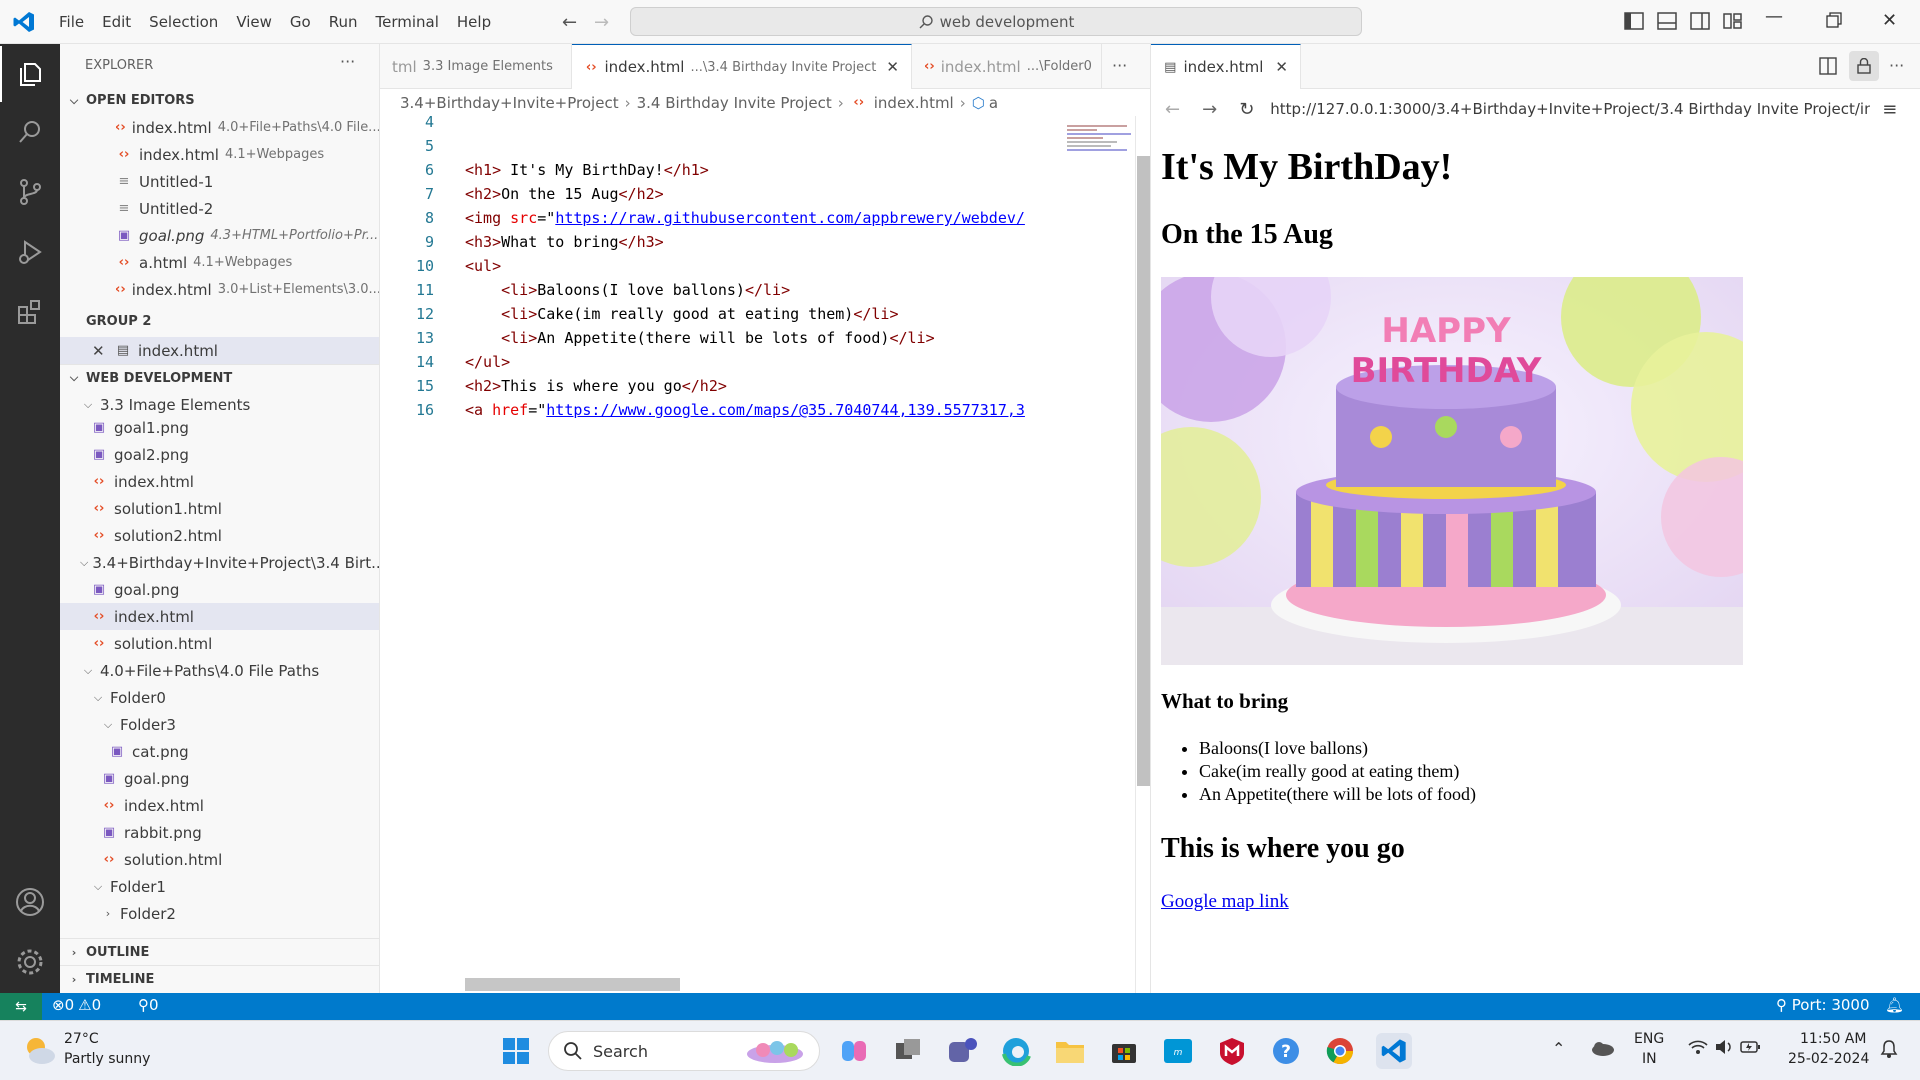 The height and width of the screenshot is (1080, 1920). What do you see at coordinates (1007, 66) in the screenshot?
I see `tab-folder0-index: ‹› index.html ...\Folder0` at bounding box center [1007, 66].